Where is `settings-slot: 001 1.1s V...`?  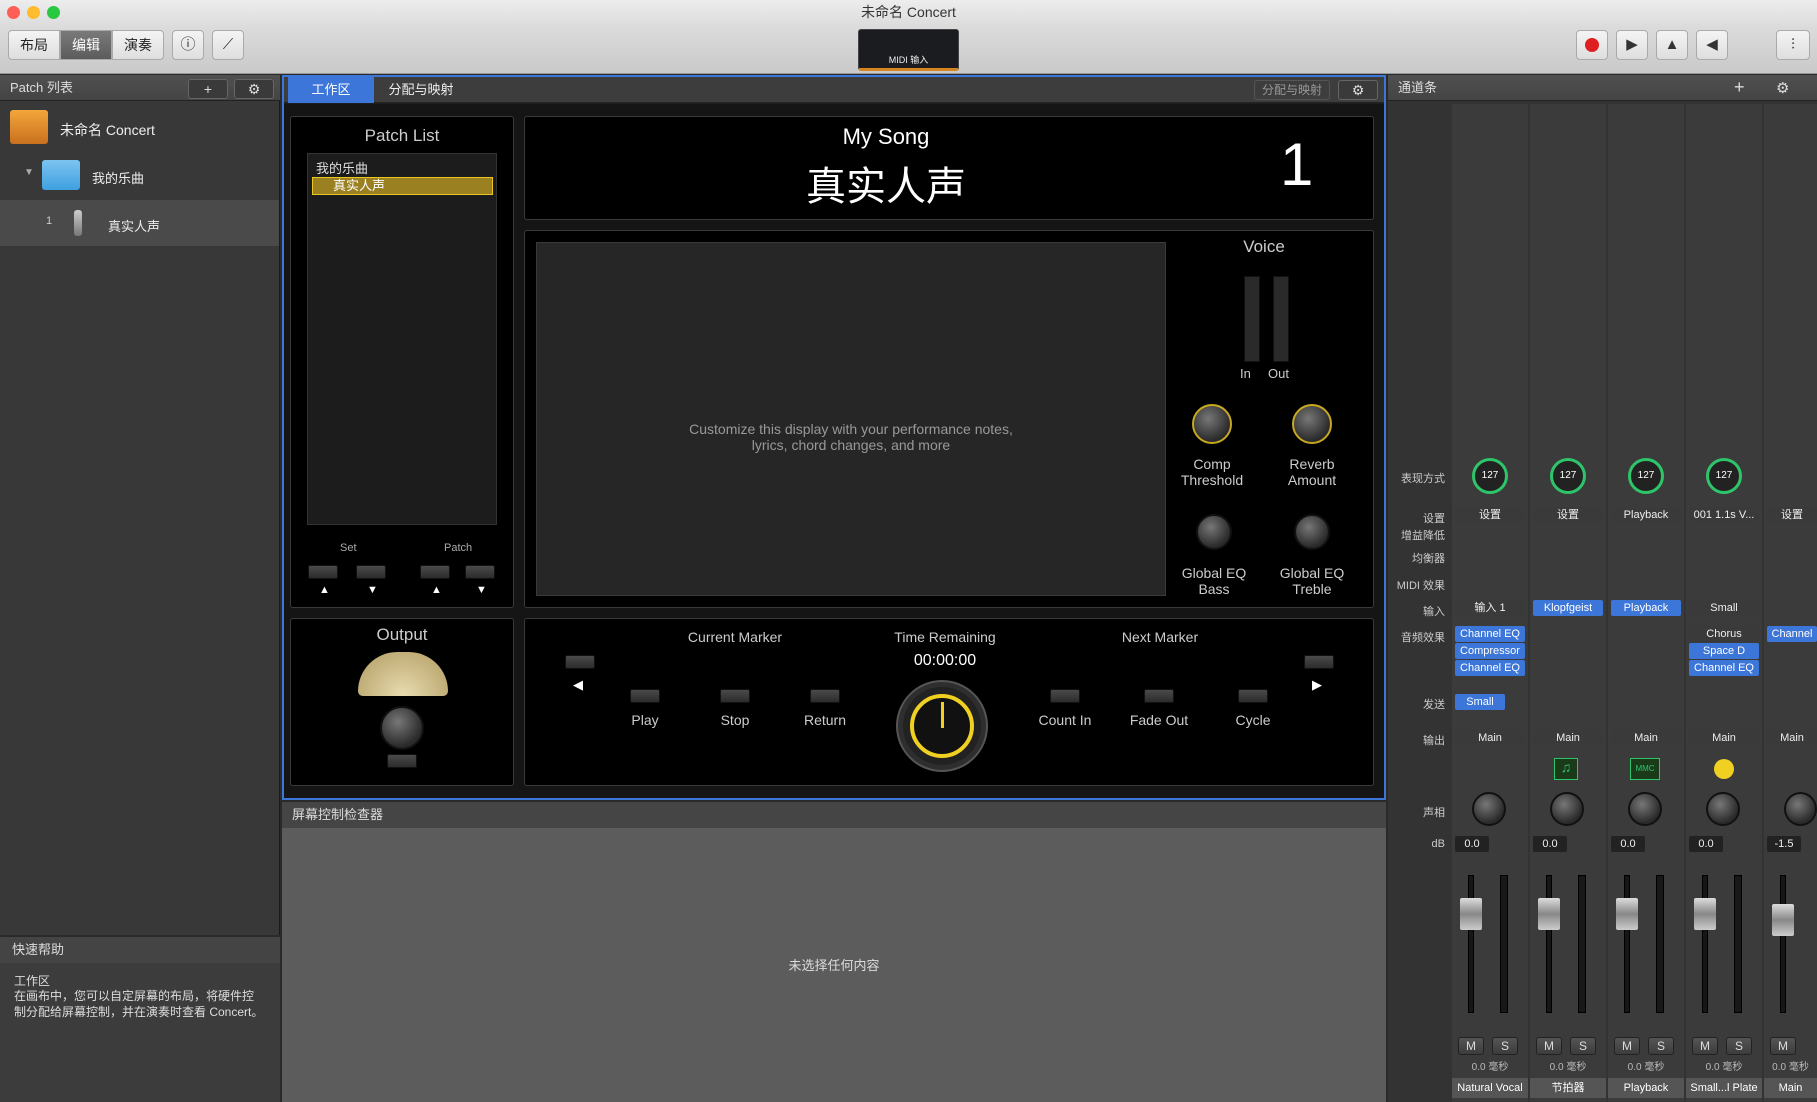
settings-slot: 001 1.1s V... is located at coordinates (1724, 515).